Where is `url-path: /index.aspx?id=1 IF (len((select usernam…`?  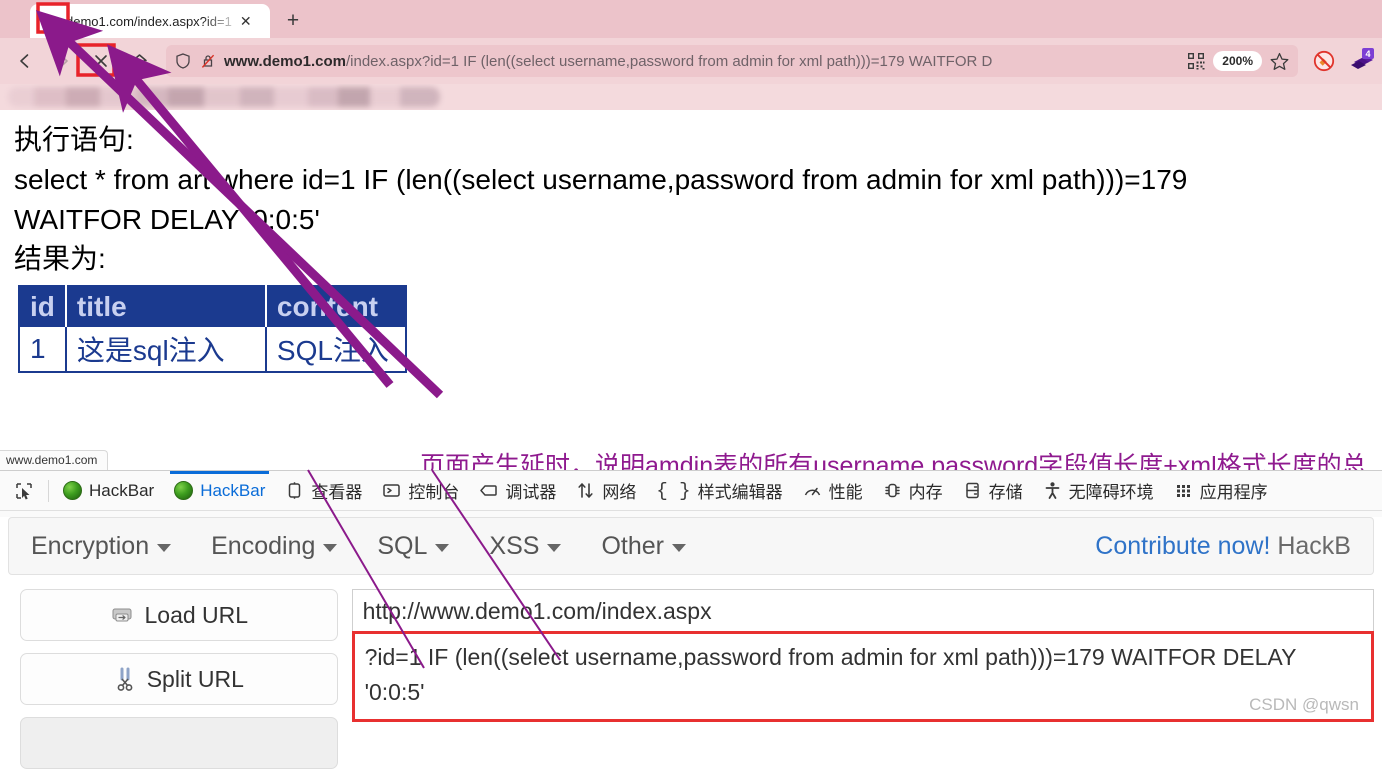
url-path: /index.aspx?id=1 IF (len((select usernam… is located at coordinates (669, 61).